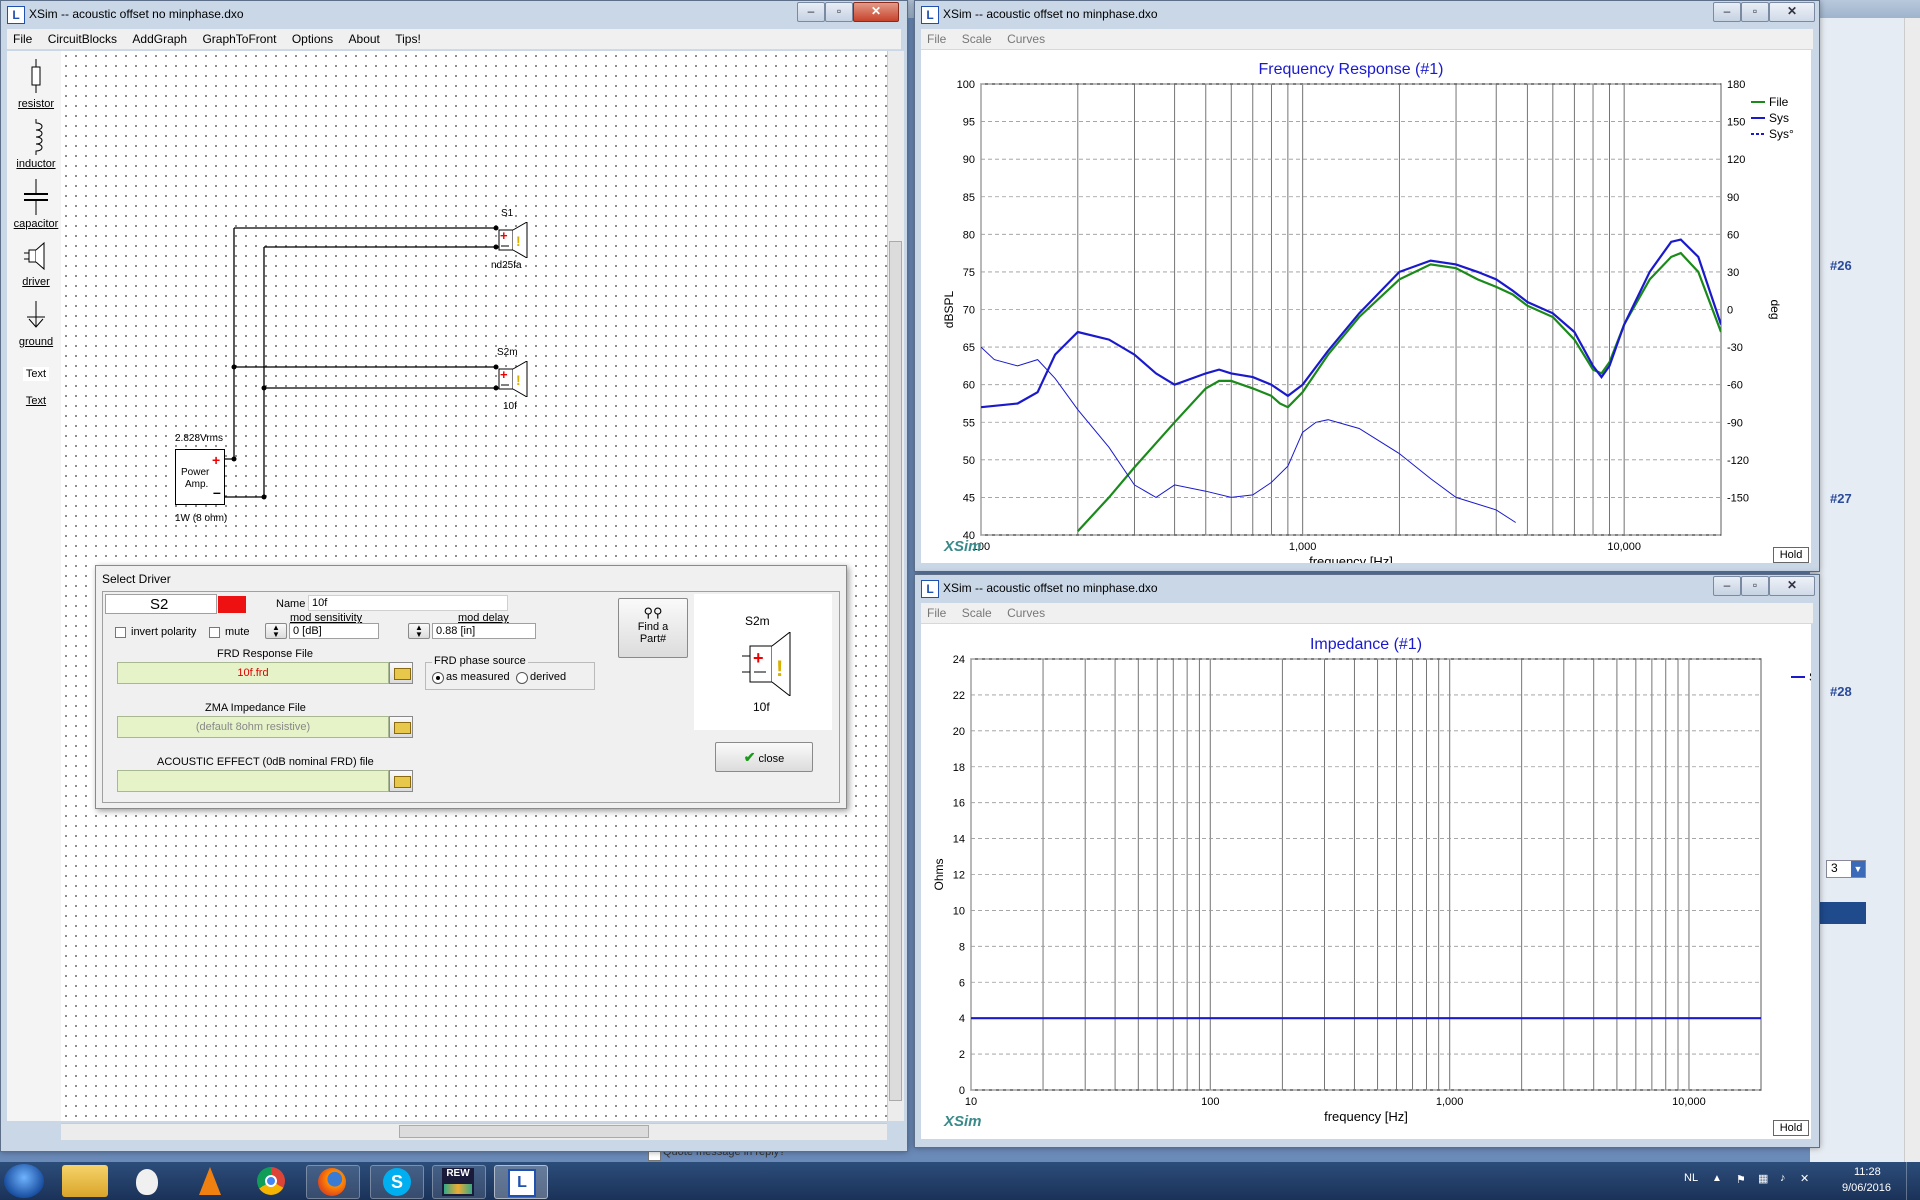  I want to click on clock-date: 9/06/2016, so click(1866, 1188).